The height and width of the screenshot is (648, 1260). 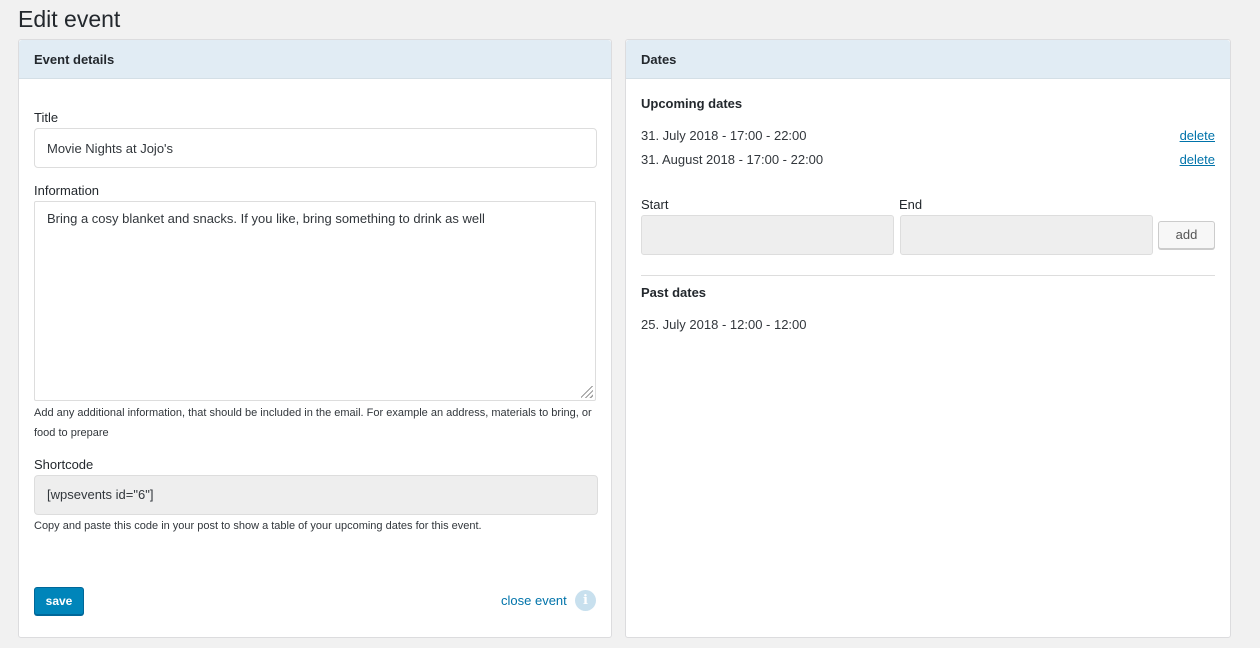 I want to click on past-dates-title: Past dates, so click(x=674, y=292).